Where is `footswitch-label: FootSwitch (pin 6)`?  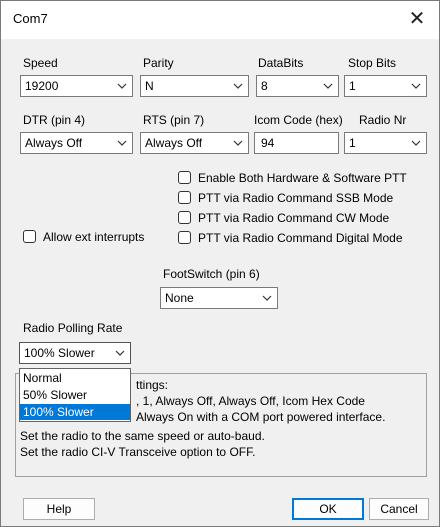 footswitch-label: FootSwitch (pin 6) is located at coordinates (211, 274).